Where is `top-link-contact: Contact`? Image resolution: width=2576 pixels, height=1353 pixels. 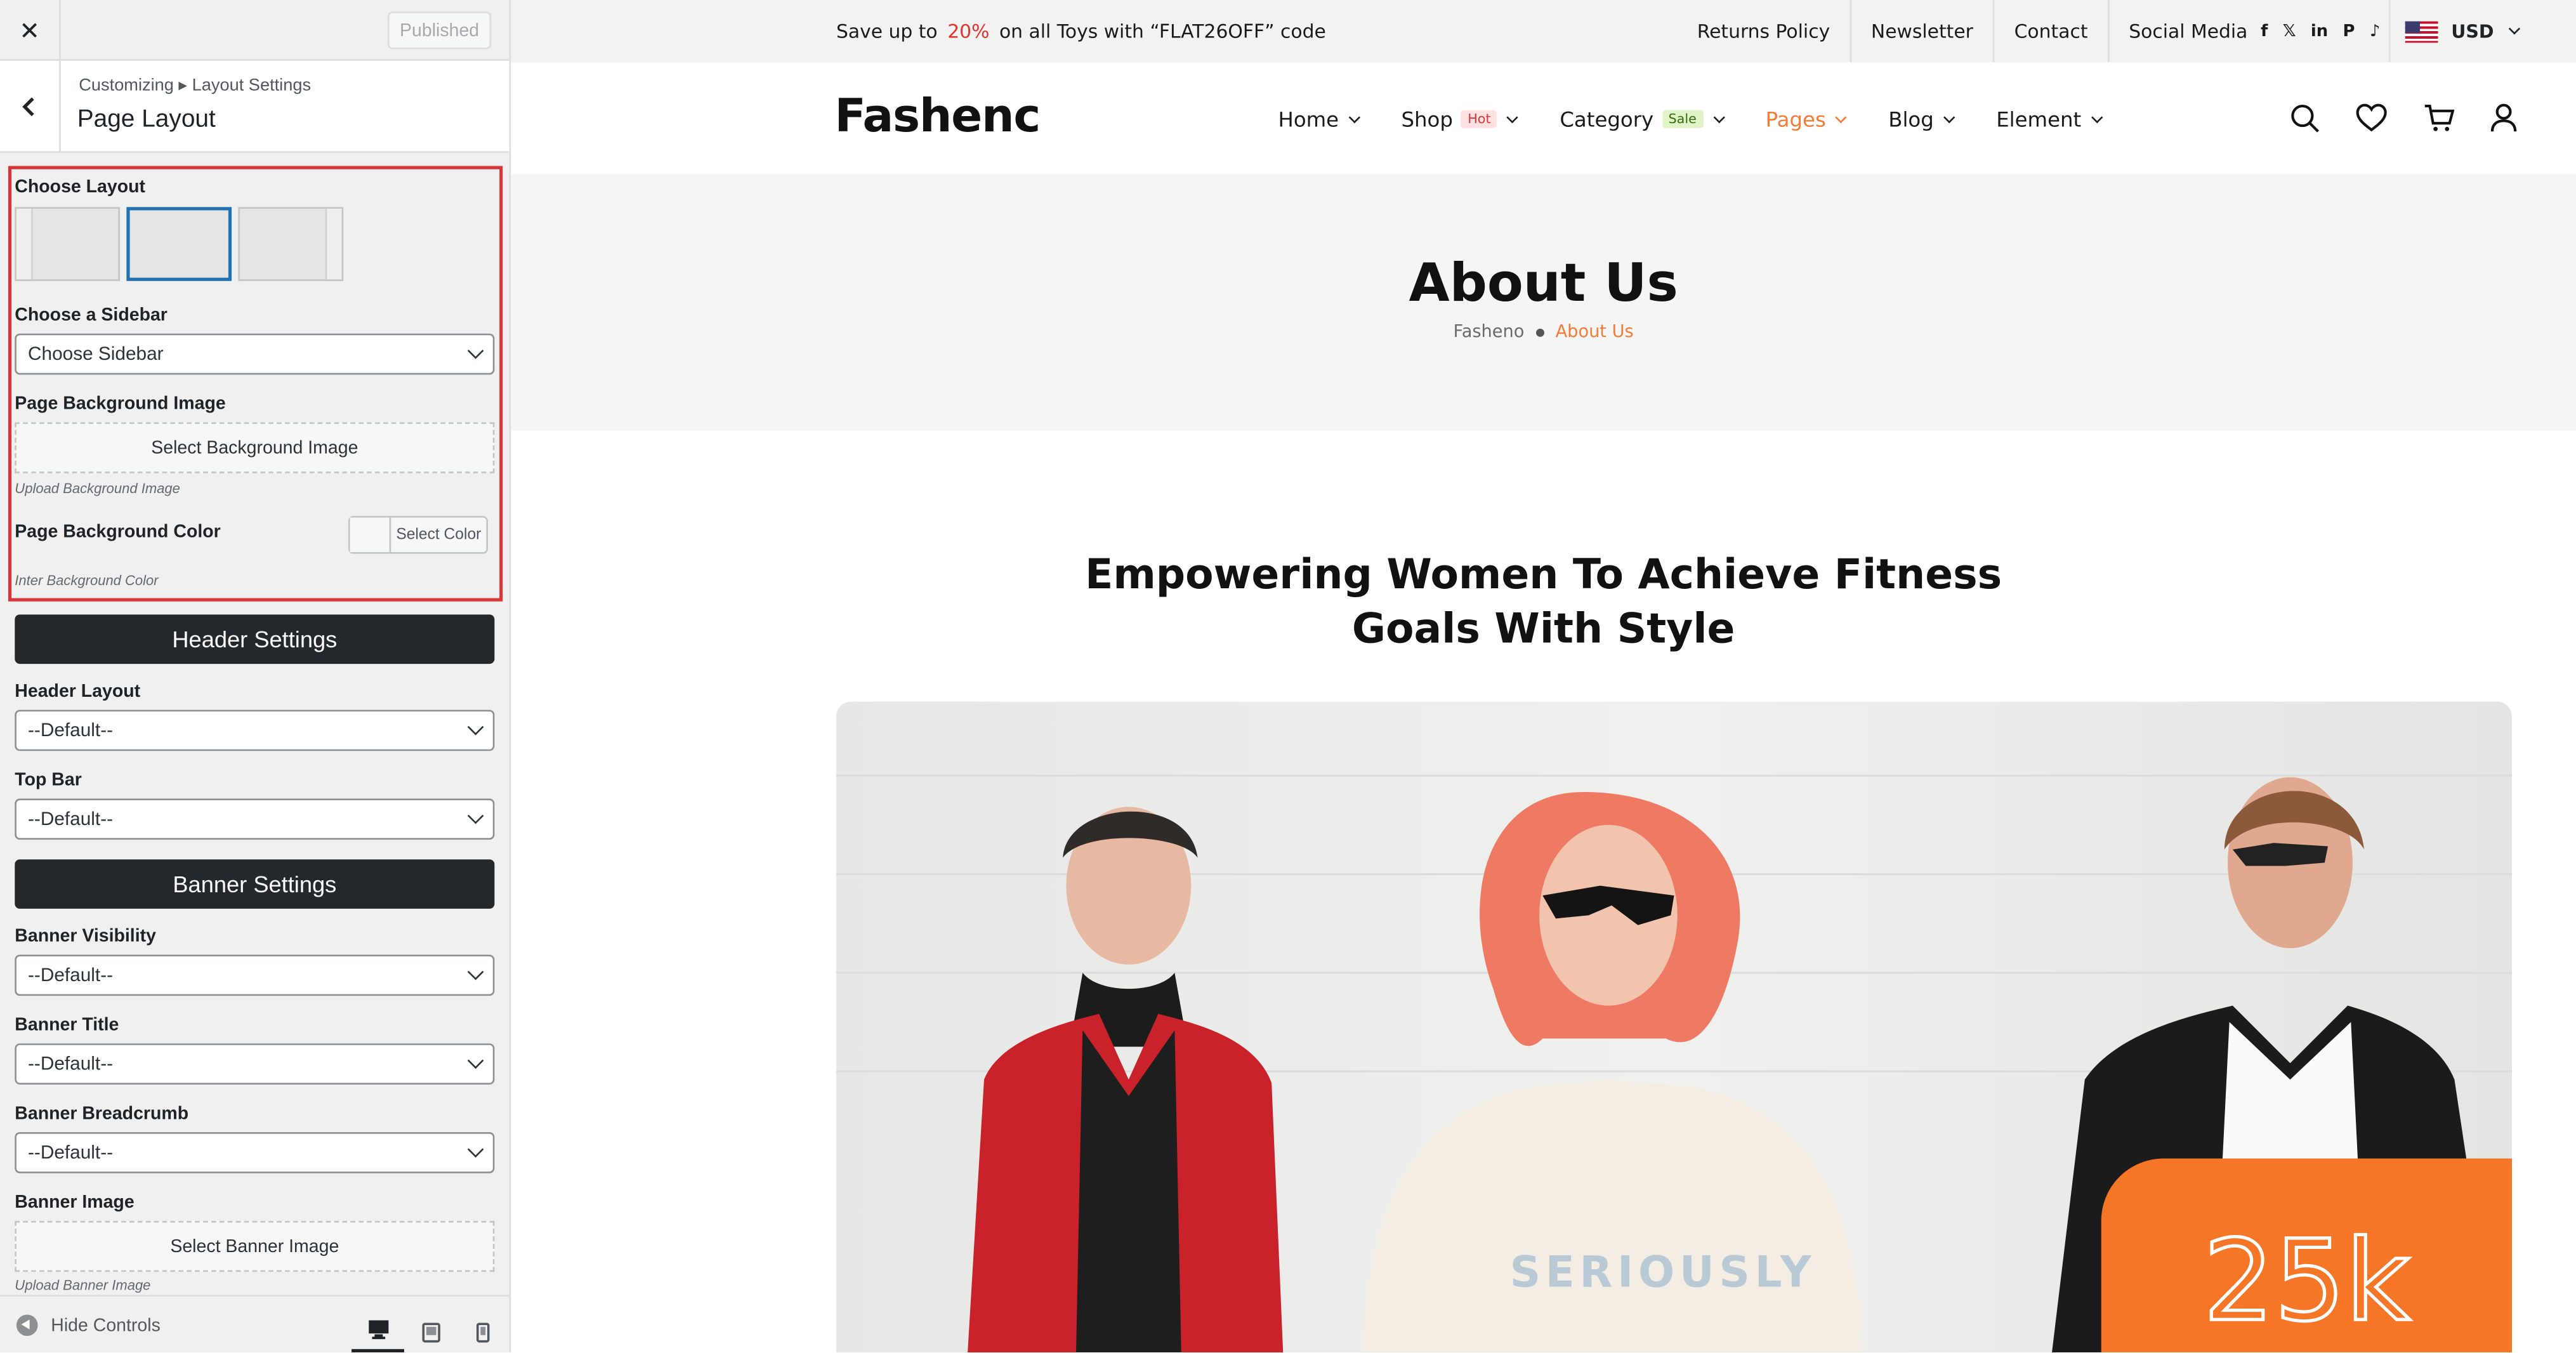 top-link-contact: Contact is located at coordinates (2052, 31).